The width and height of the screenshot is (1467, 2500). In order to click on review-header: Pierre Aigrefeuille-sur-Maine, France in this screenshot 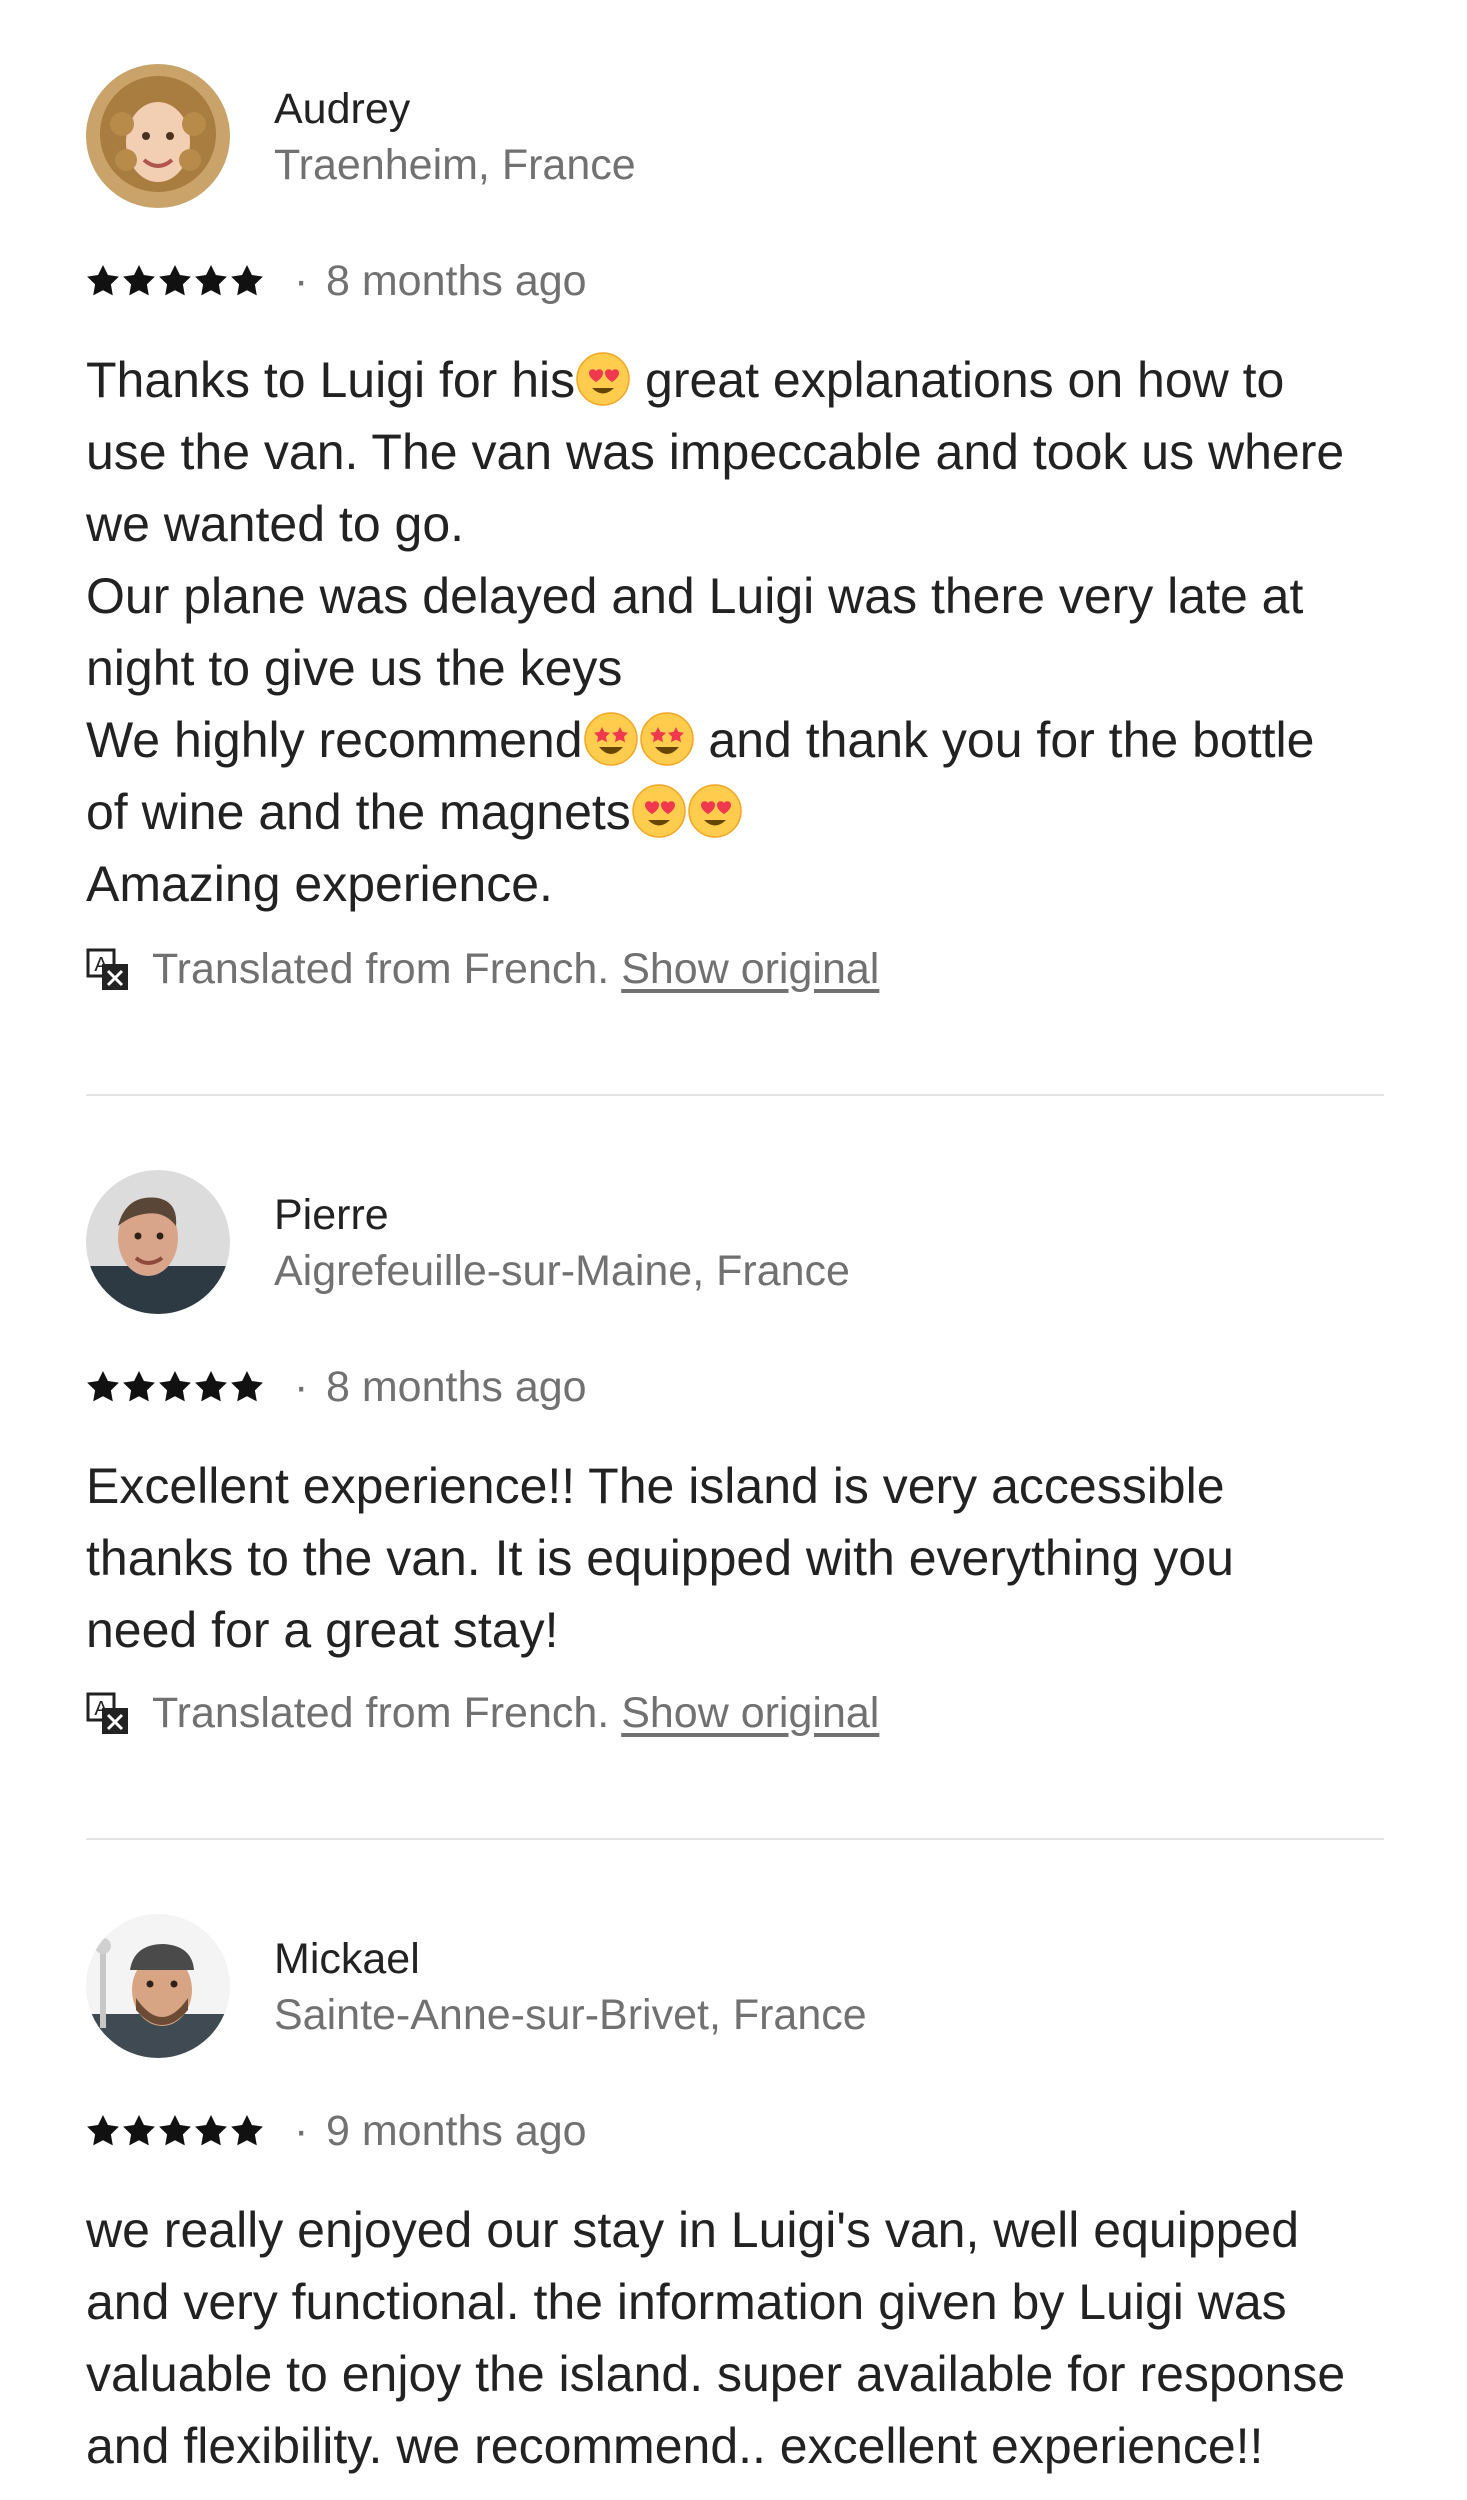, I will do `click(736, 1243)`.